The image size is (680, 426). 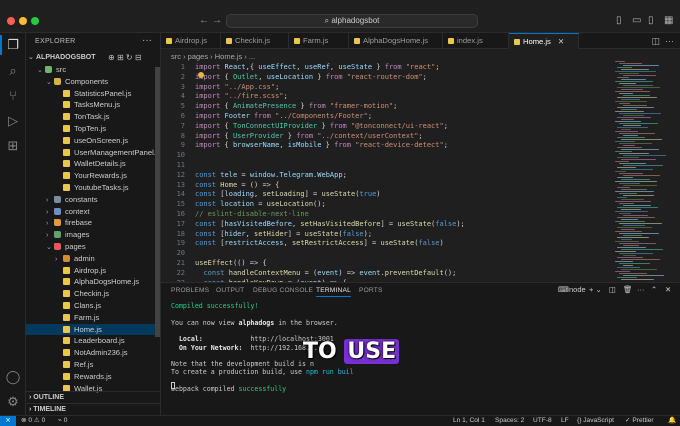 What do you see at coordinates (93, 353) in the screenshot?
I see `file-item: NotAdmin236.js` at bounding box center [93, 353].